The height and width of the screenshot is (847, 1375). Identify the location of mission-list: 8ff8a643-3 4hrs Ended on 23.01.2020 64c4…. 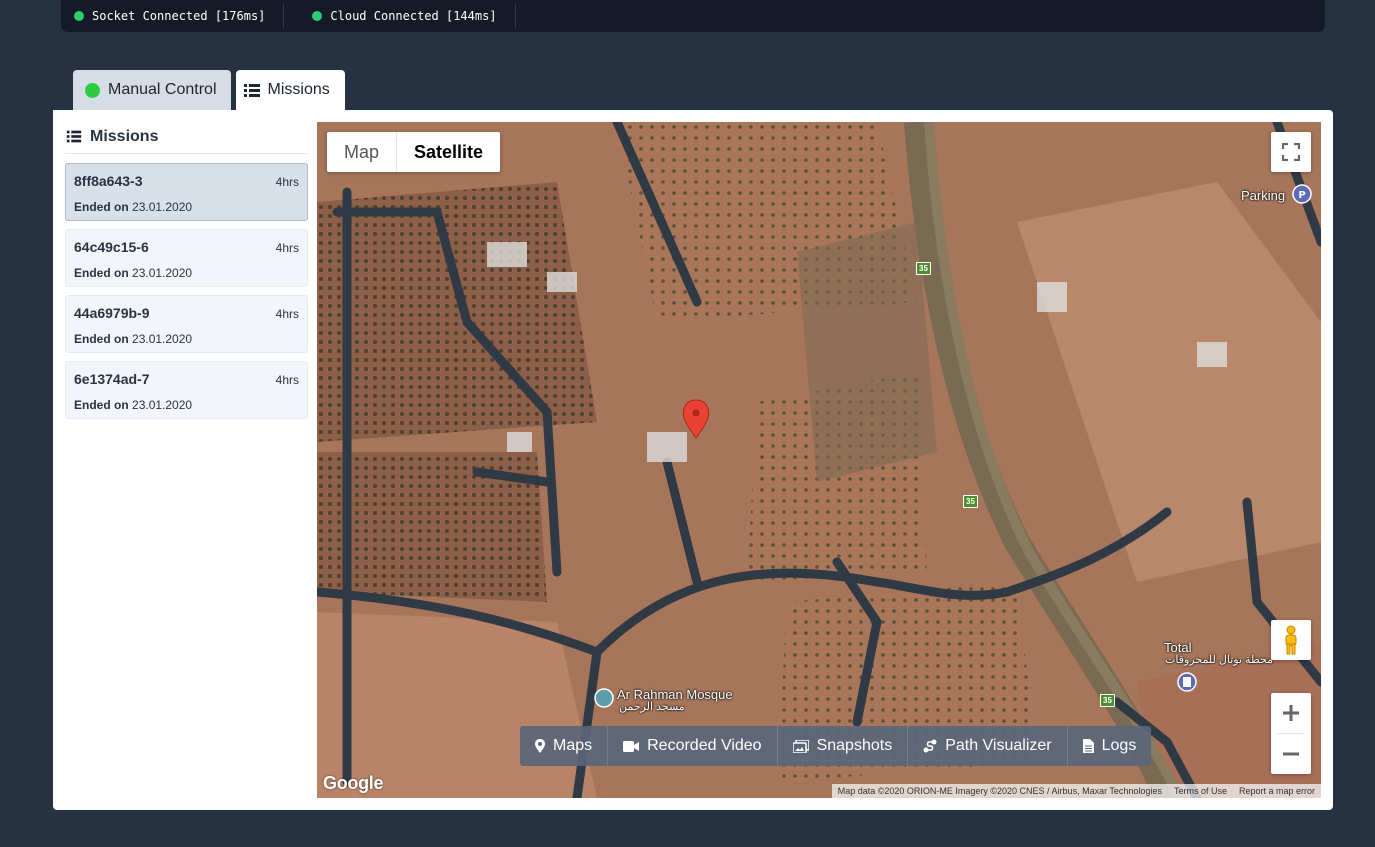
(186, 291).